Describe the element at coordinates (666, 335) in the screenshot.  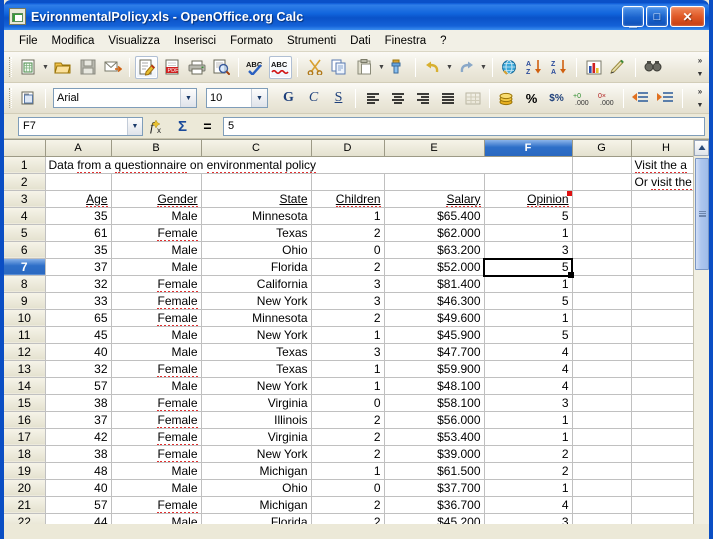
I see `cell-H11` at that location.